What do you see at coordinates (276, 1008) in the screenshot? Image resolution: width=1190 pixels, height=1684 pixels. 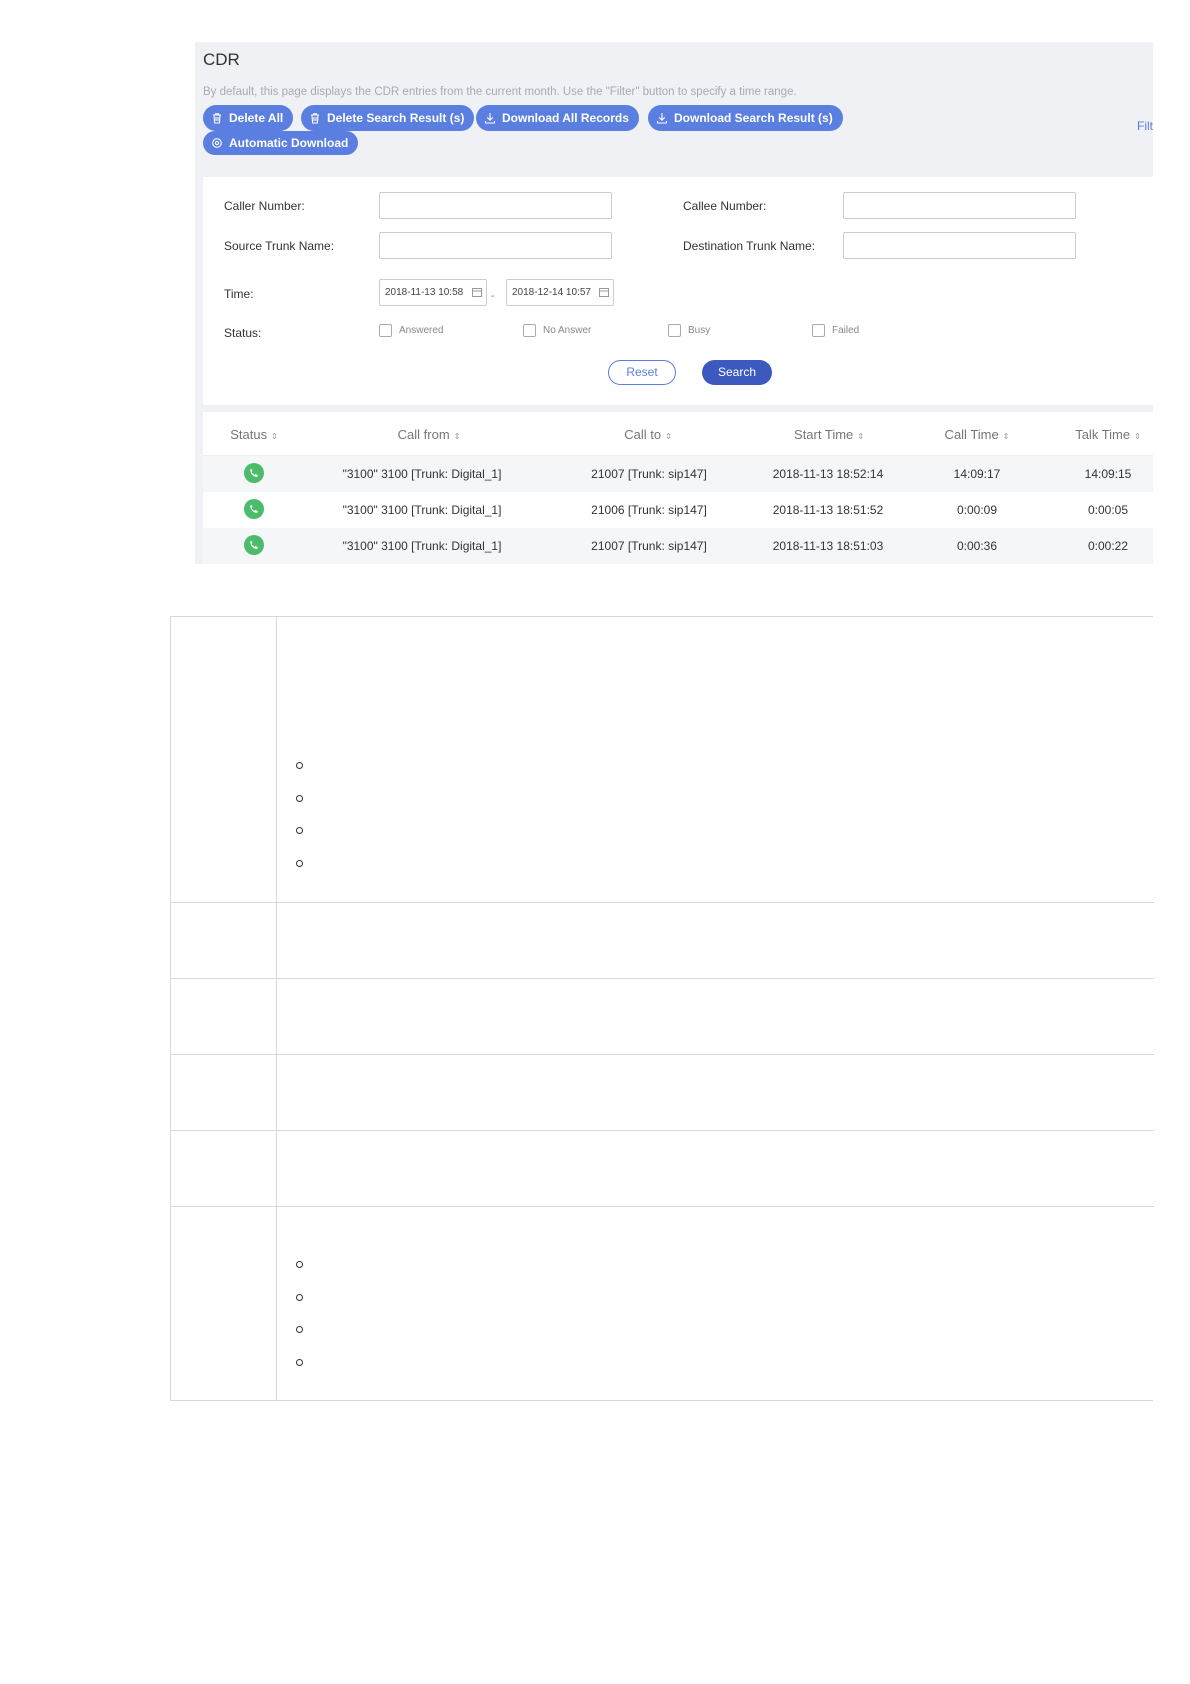 I see `table-column-divider` at bounding box center [276, 1008].